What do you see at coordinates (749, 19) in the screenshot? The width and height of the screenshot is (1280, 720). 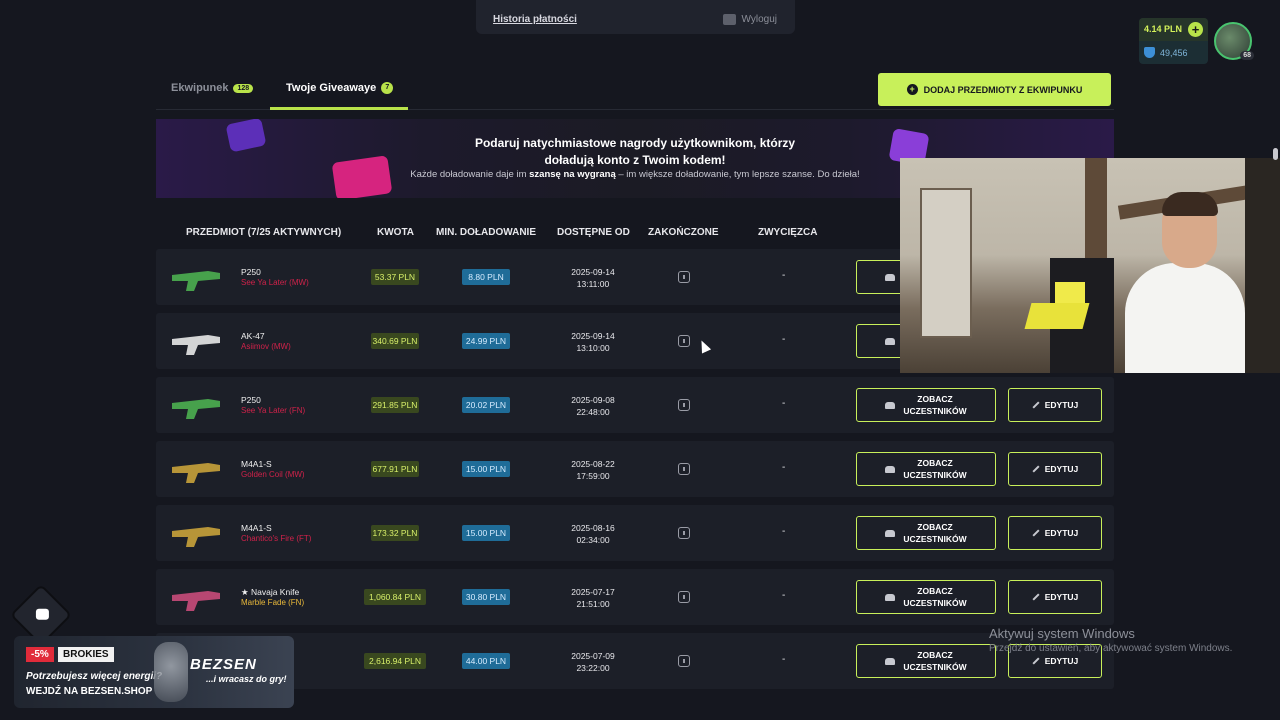 I see `logout-button: Wyloguj` at bounding box center [749, 19].